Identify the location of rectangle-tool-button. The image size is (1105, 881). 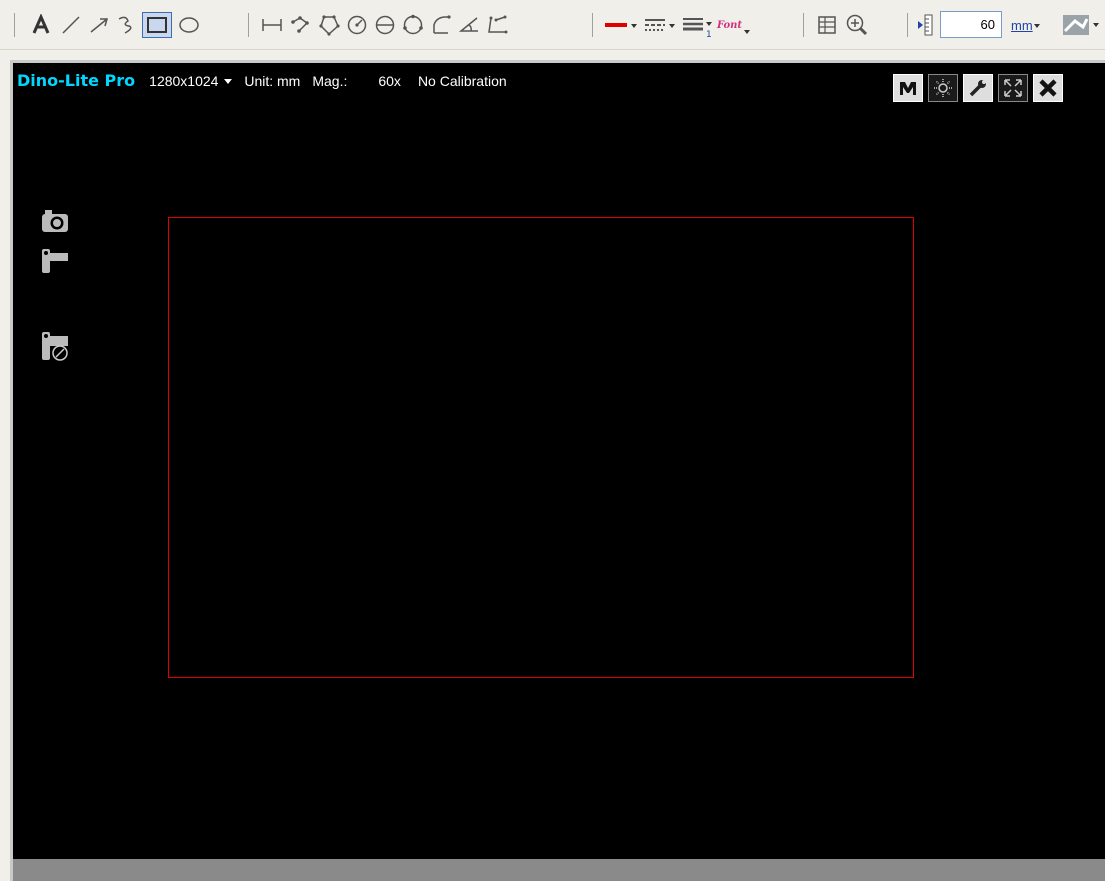
(157, 25).